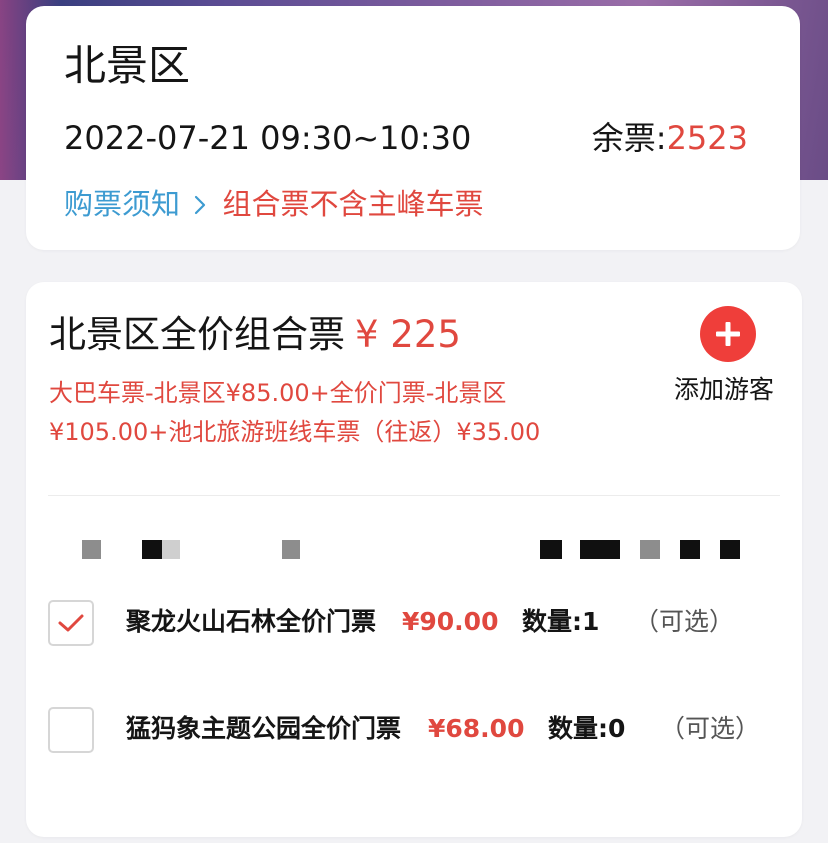 The height and width of the screenshot is (843, 828). I want to click on remaining-tickets: 余票:2523, so click(670, 138).